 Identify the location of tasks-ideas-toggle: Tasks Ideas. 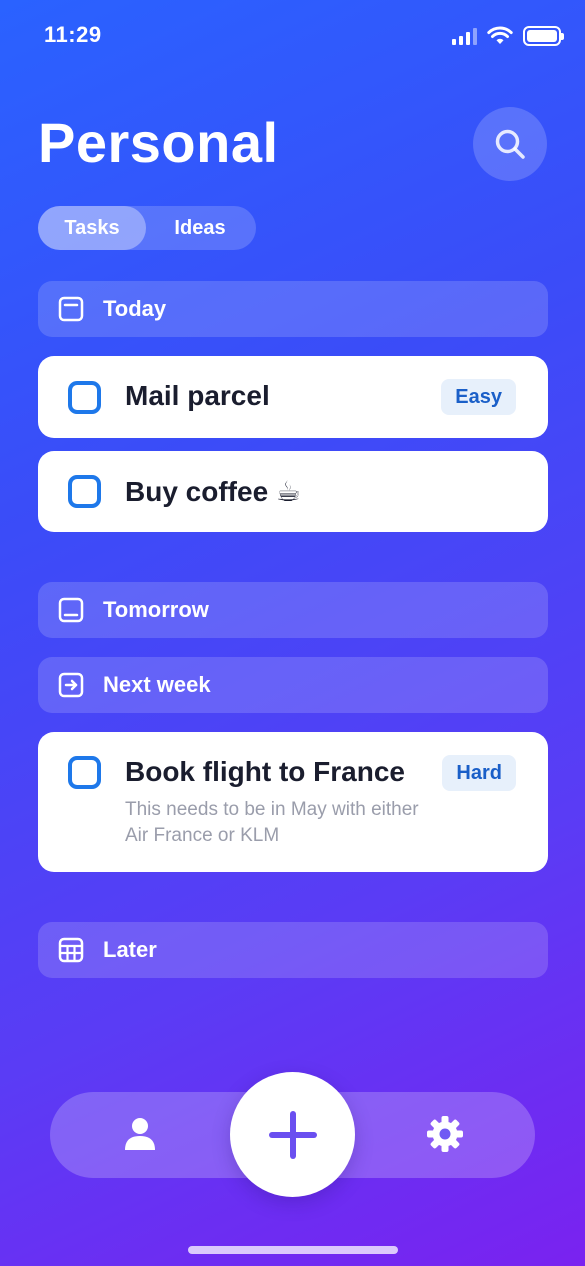
(147, 228).